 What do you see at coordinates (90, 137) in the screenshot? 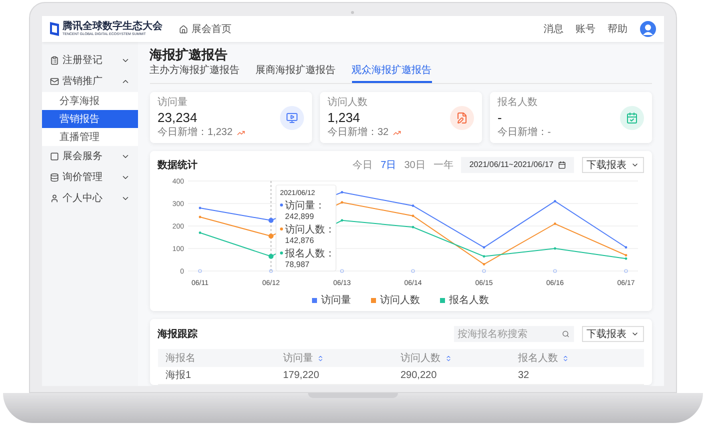
I see `submenu-item: 直播管理` at bounding box center [90, 137].